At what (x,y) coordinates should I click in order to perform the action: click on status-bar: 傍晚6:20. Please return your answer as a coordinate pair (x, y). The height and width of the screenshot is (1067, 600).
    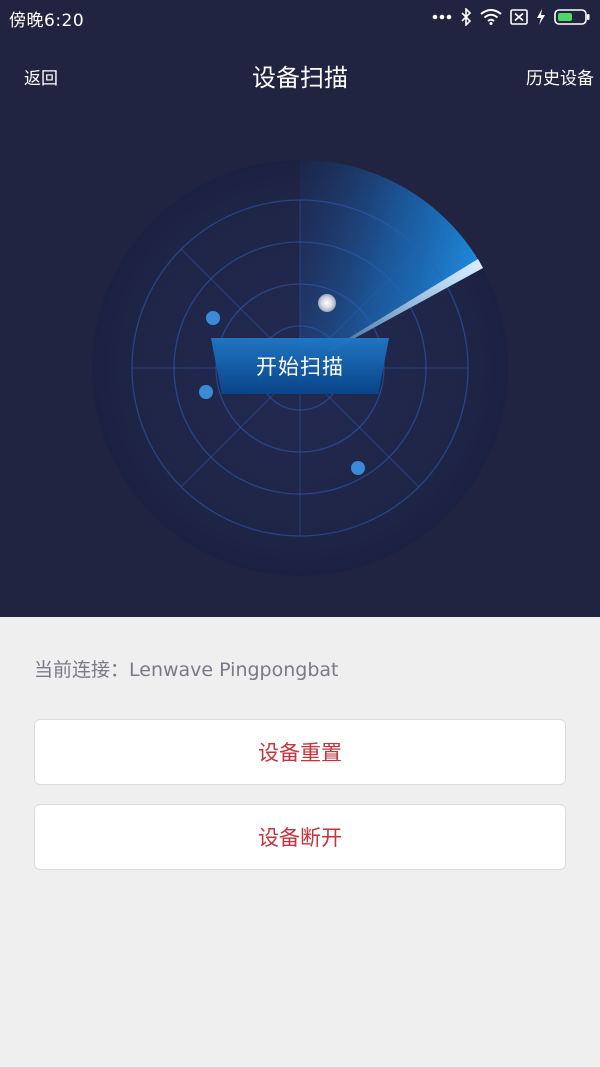
    Looking at the image, I should click on (300, 17).